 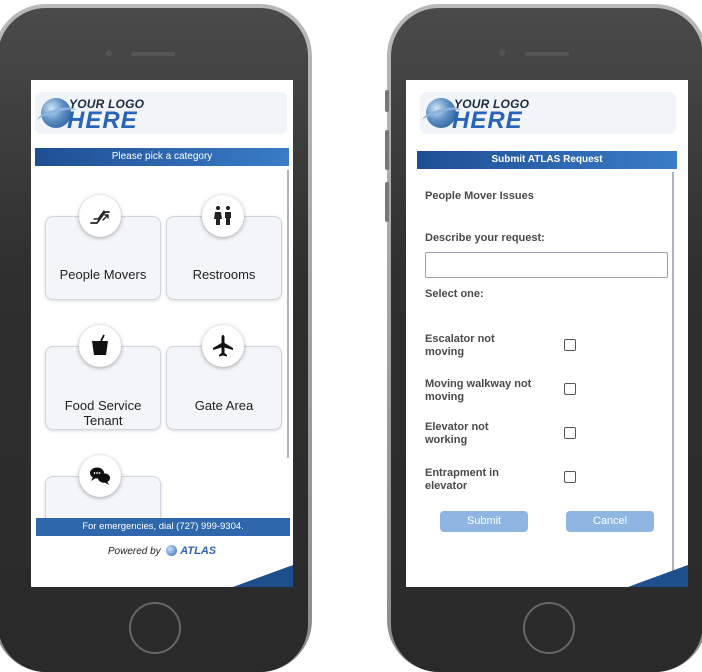 I want to click on escalator-checkbox, so click(x=570, y=345).